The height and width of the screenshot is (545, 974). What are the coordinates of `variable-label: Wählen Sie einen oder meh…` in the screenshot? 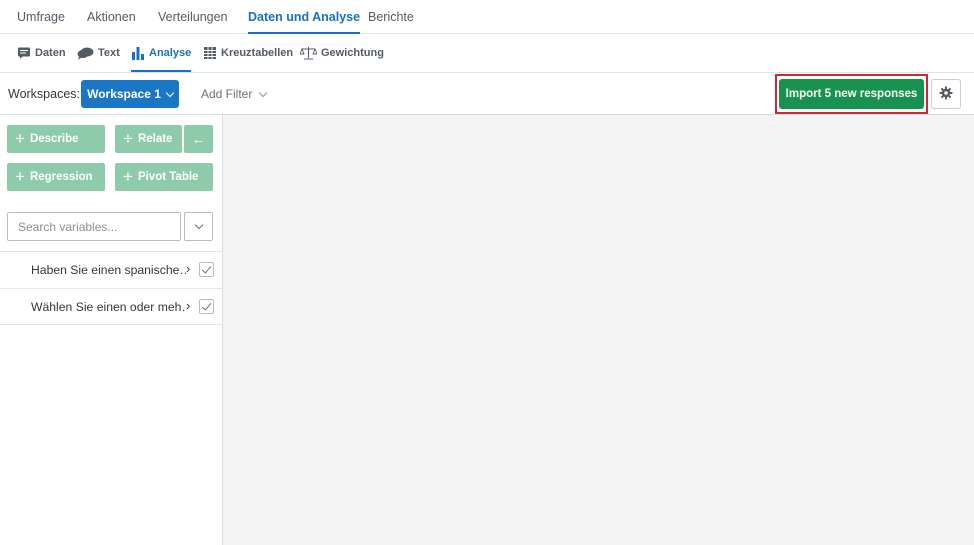 It's located at (108, 307).